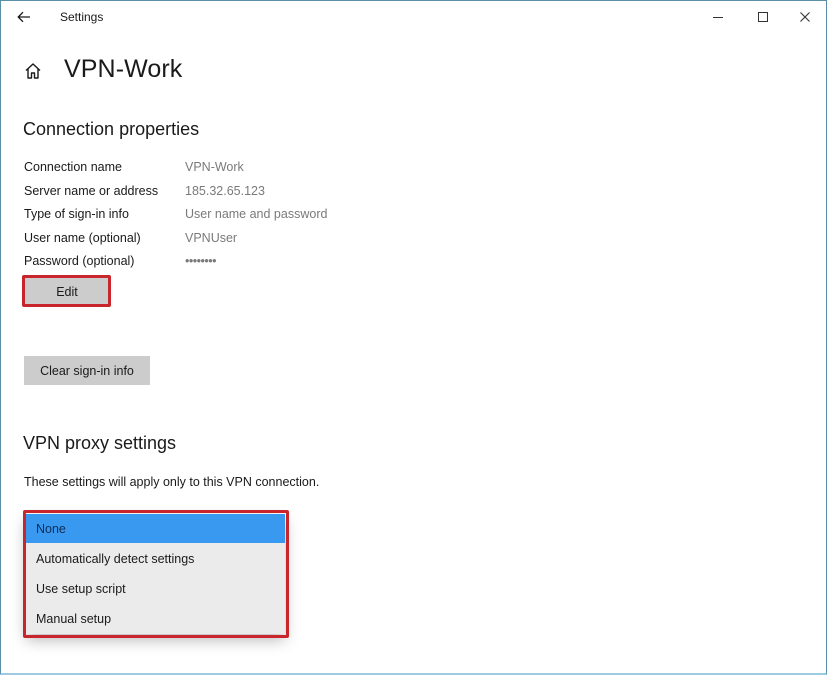 The height and width of the screenshot is (675, 827). Describe the element at coordinates (91, 191) in the screenshot. I see `property-label: Server name or address` at that location.